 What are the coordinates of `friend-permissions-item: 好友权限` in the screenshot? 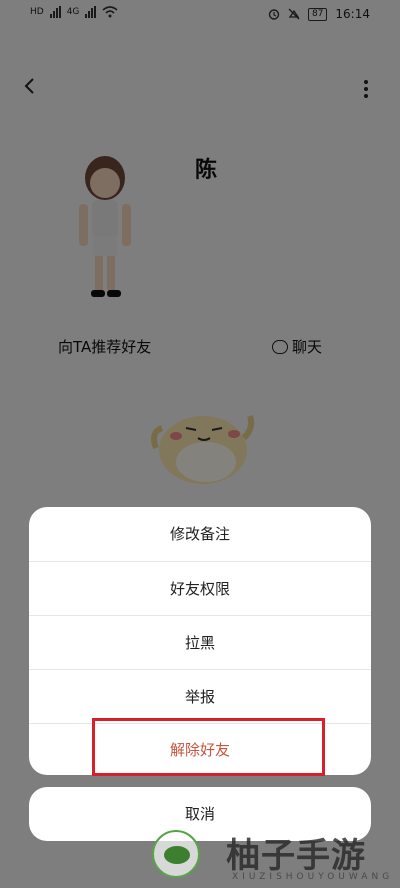 It's located at (200, 589).